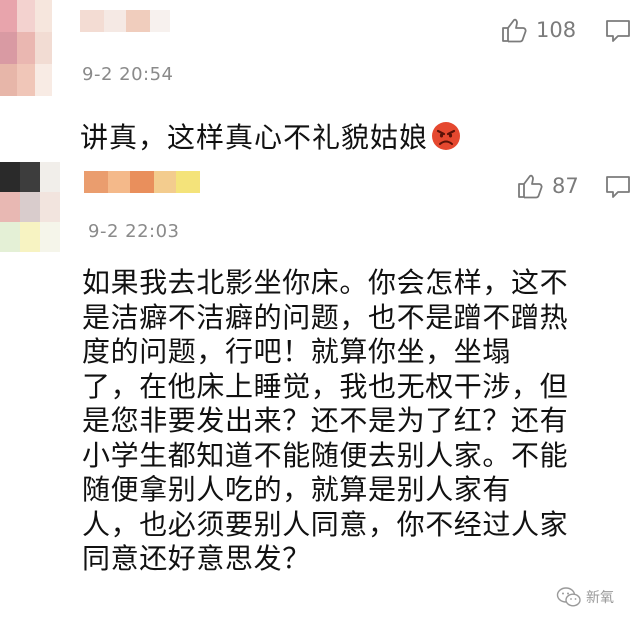  Describe the element at coordinates (568, 597) in the screenshot. I see `wechat-logo-icon` at that location.